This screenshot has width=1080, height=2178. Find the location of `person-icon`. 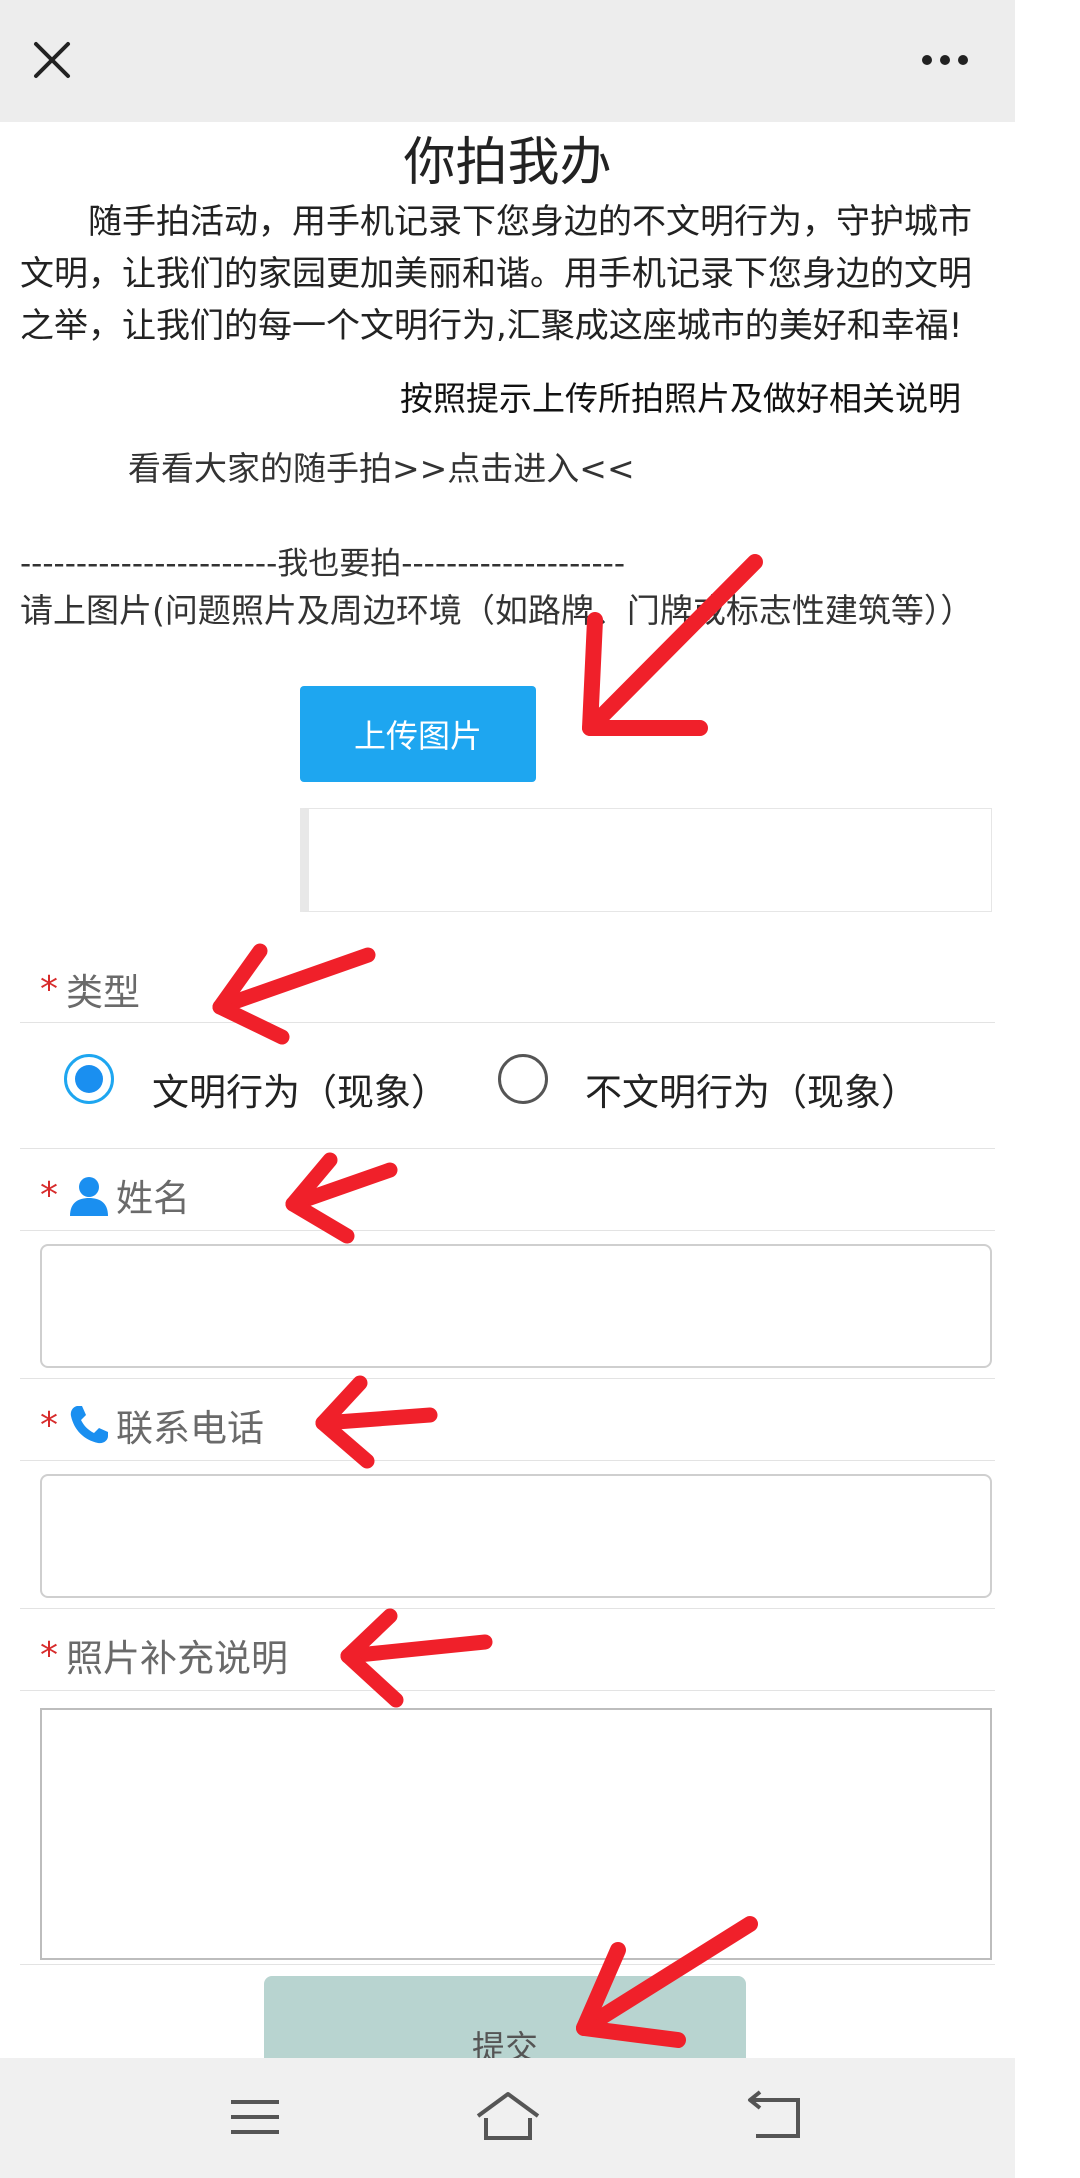

person-icon is located at coordinates (89, 1196).